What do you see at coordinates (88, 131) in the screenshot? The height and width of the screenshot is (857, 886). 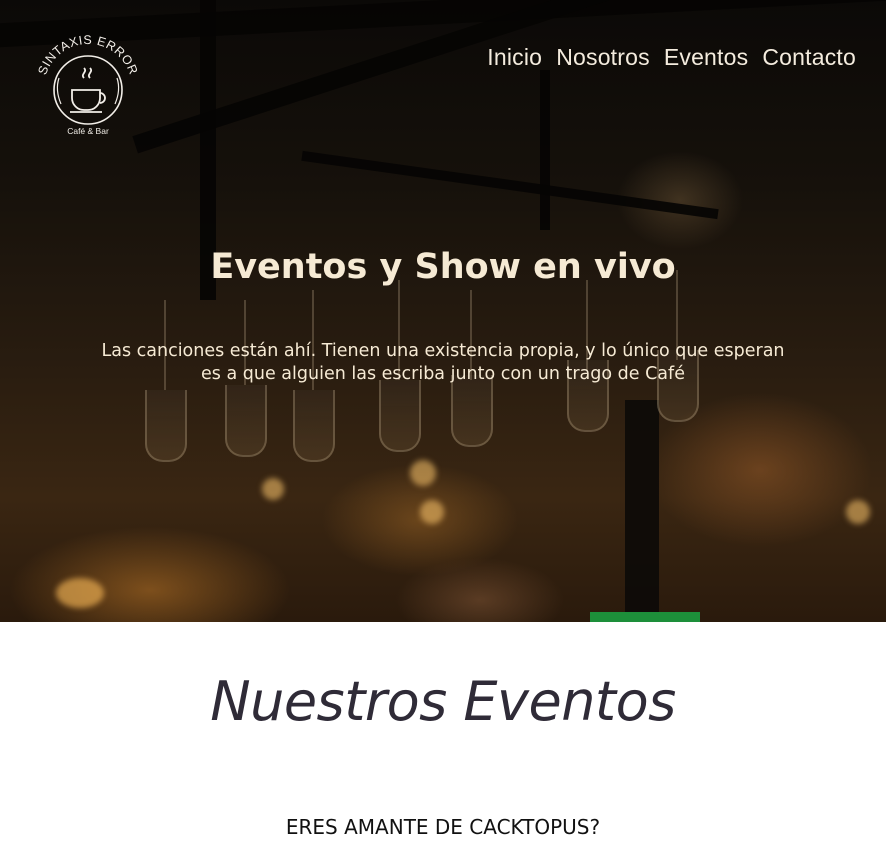 I see `logo-tagline: Café & Bar` at bounding box center [88, 131].